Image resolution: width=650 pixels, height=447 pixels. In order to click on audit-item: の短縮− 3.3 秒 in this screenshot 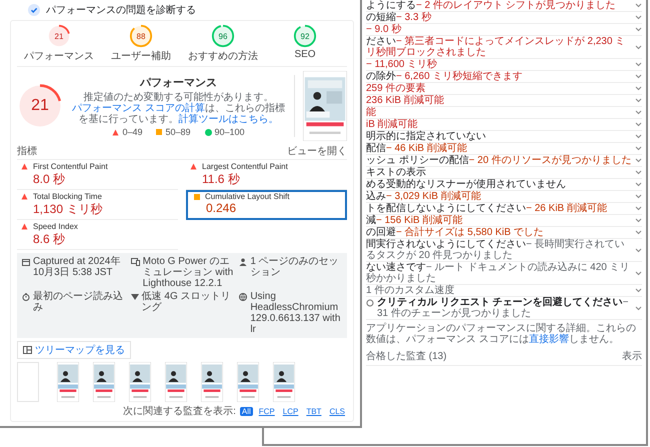, I will do `click(399, 17)`.